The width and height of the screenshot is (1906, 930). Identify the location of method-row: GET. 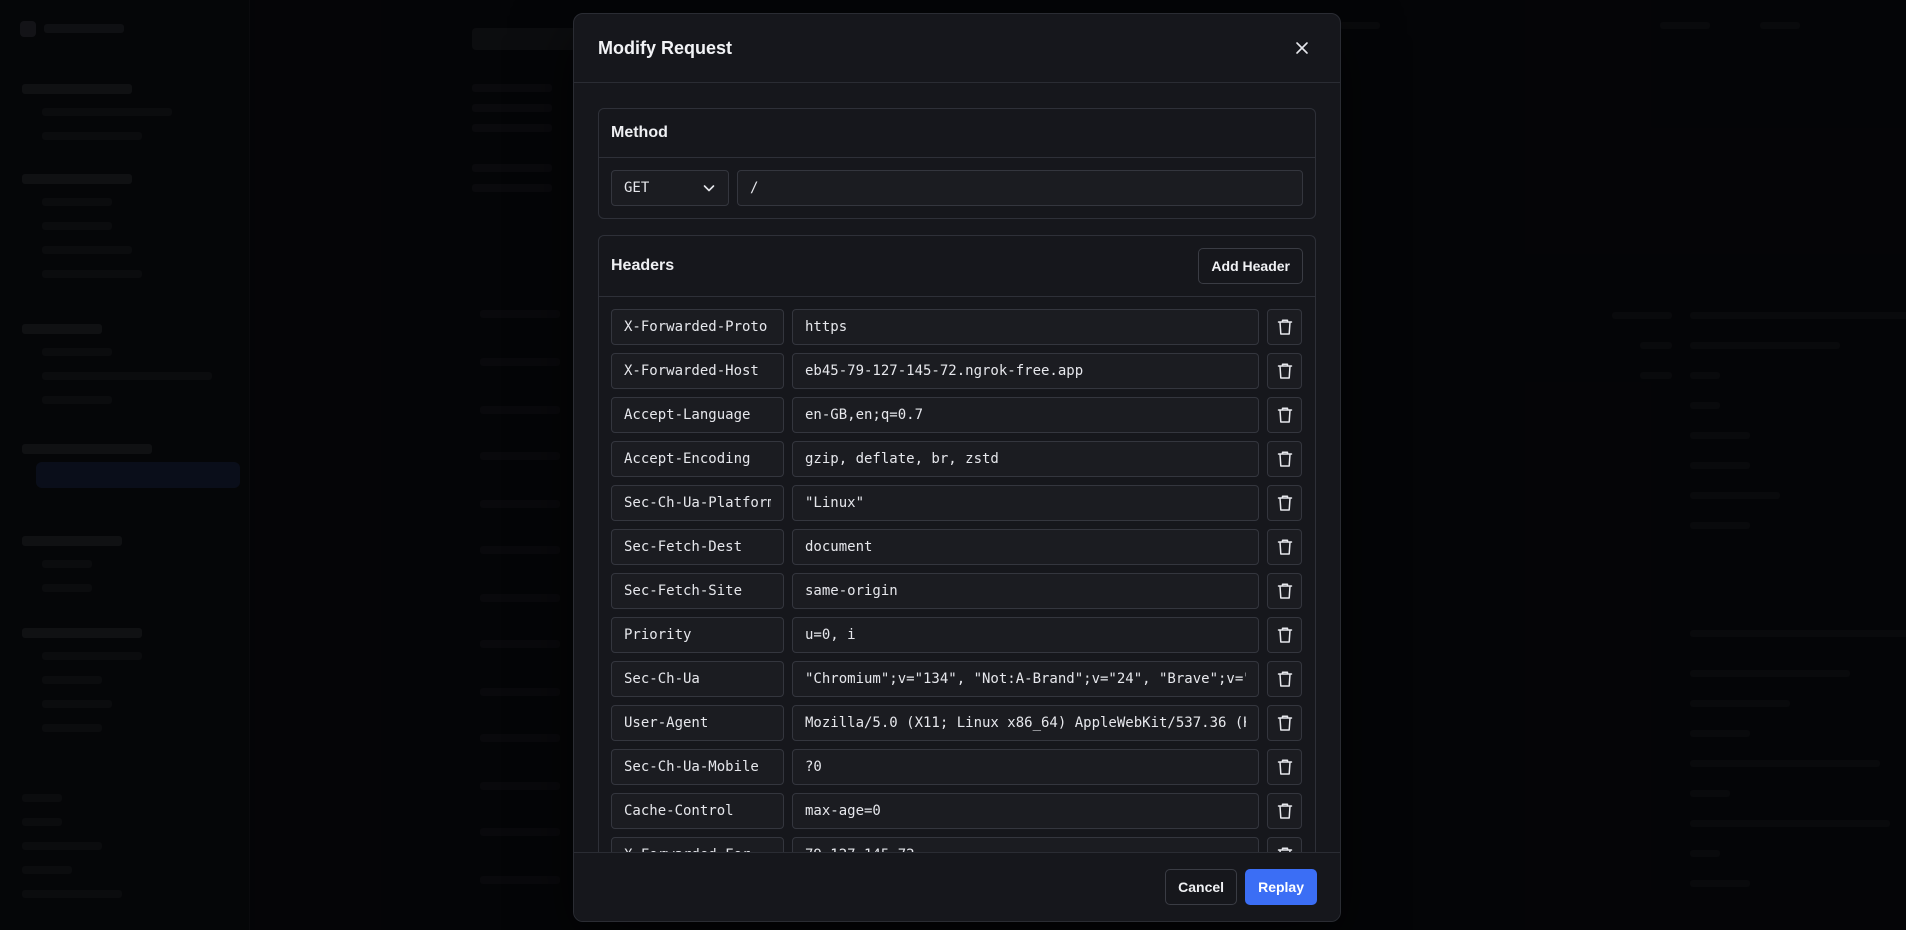
(957, 188).